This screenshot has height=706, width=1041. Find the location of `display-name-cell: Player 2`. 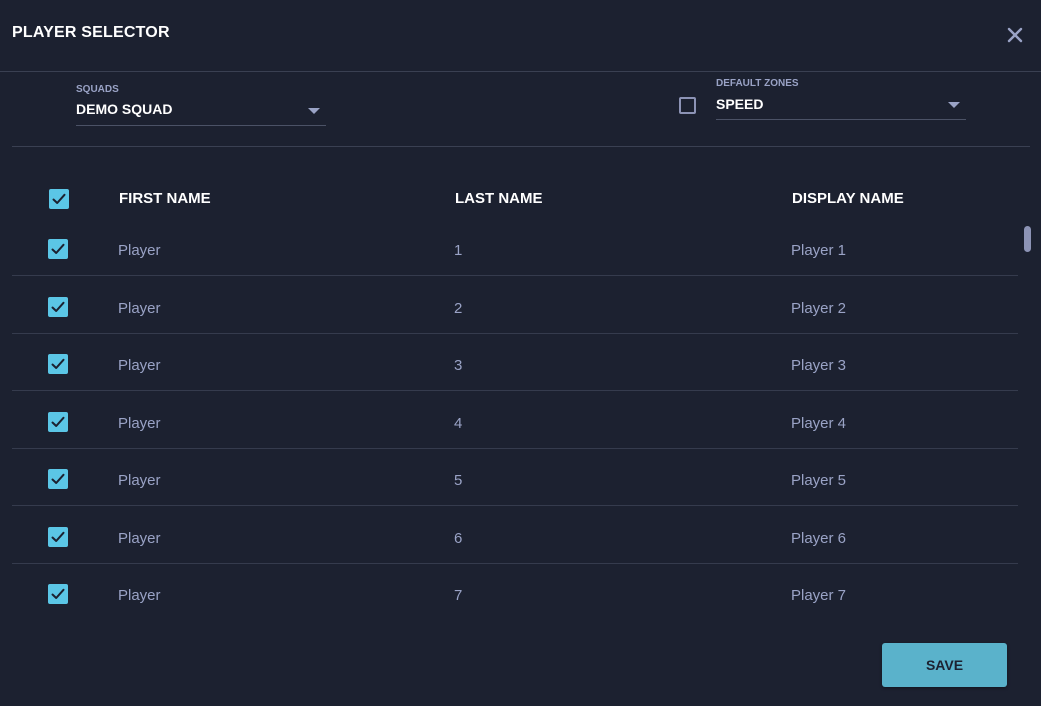

display-name-cell: Player 2 is located at coordinates (819, 308).